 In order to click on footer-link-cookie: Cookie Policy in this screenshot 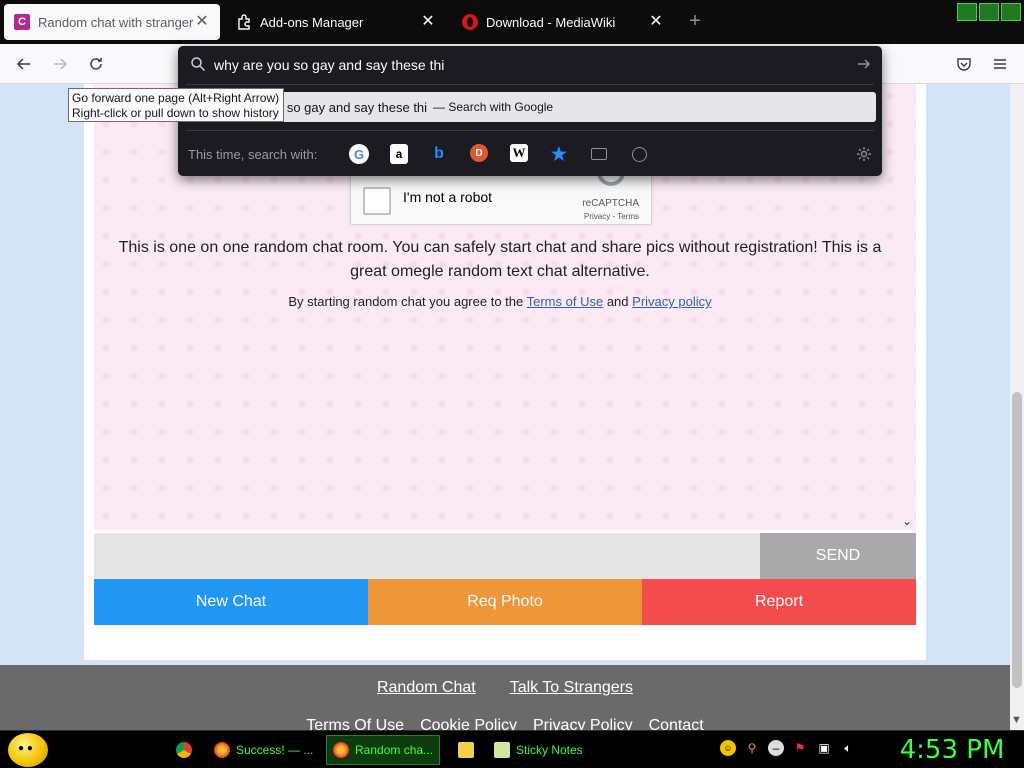, I will do `click(468, 723)`.